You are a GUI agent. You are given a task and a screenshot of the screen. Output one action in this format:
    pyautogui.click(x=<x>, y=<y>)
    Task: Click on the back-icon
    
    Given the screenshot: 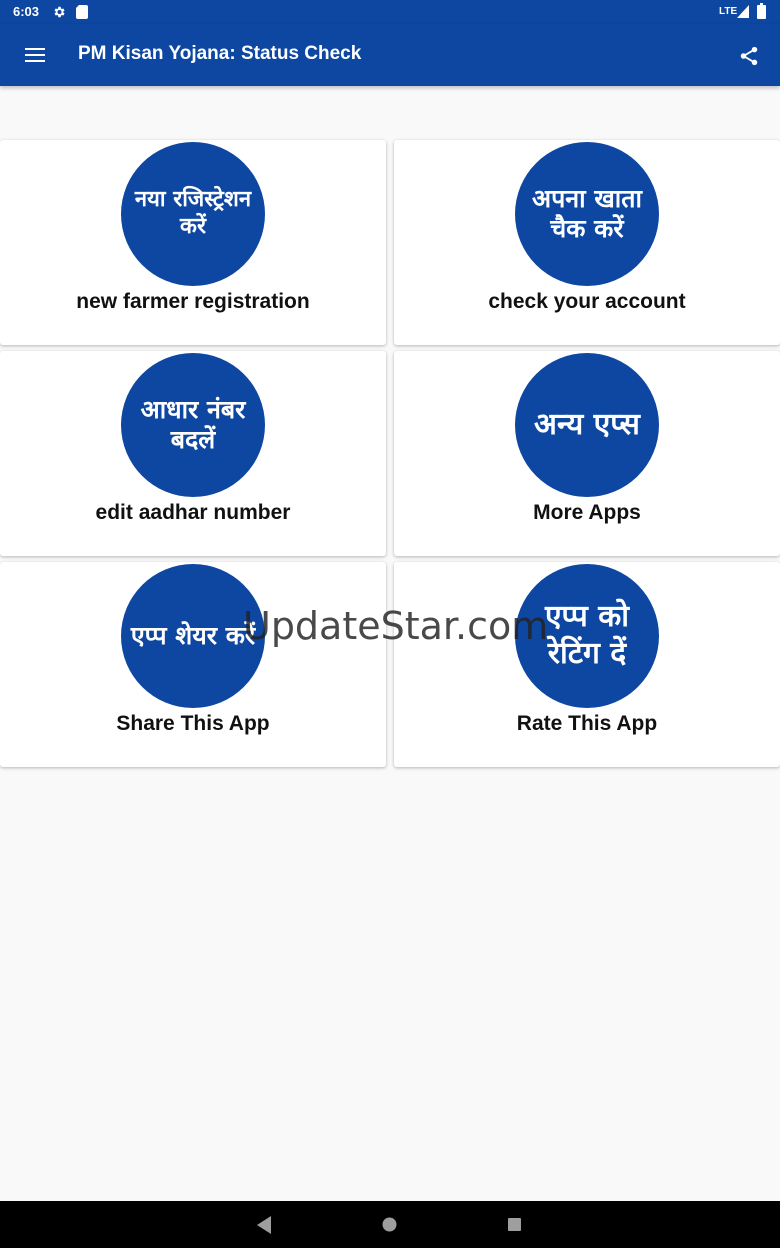 What is the action you would take?
    pyautogui.click(x=264, y=1225)
    